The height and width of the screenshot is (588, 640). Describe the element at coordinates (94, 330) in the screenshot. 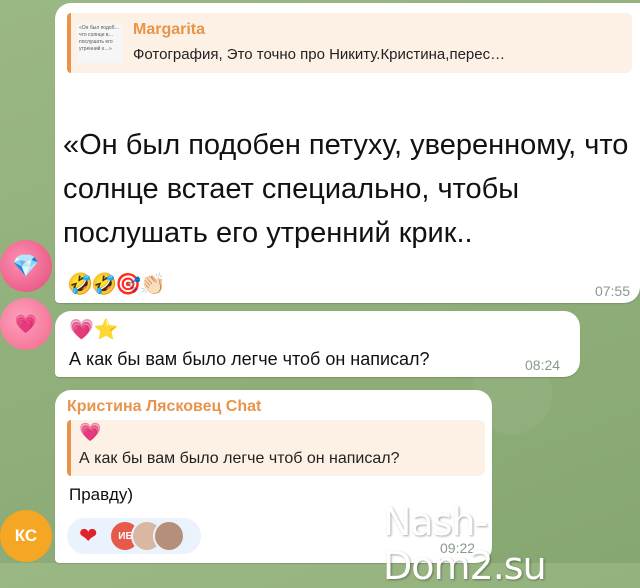

I see `message-emoji: 💗⭐` at that location.